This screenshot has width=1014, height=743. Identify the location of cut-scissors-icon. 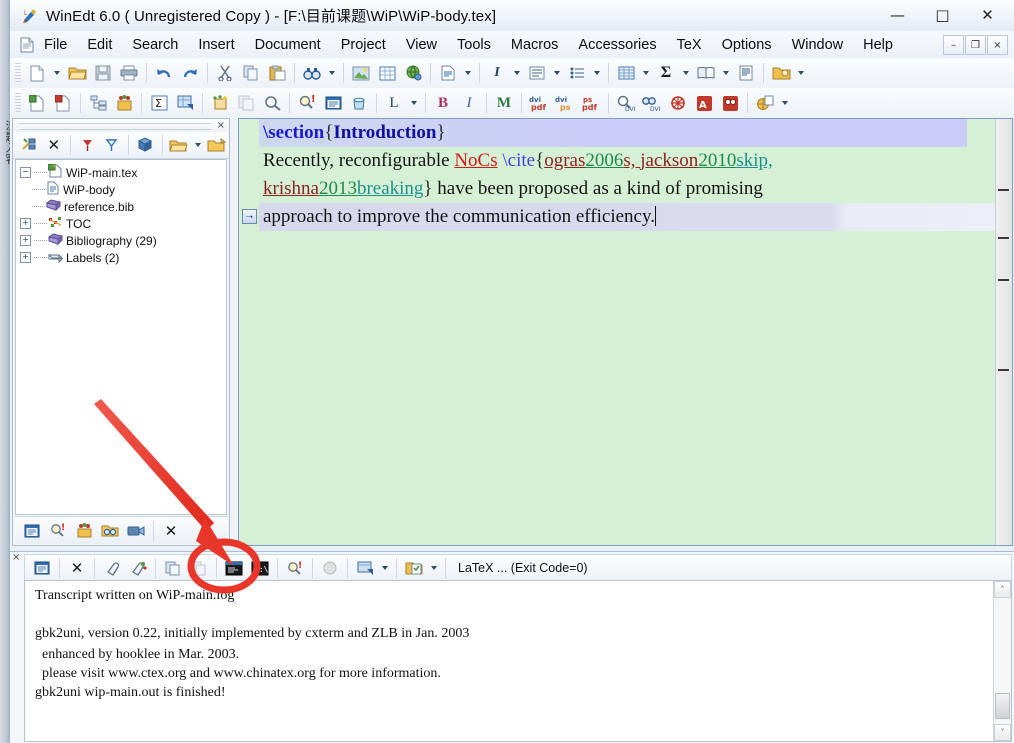
(225, 73).